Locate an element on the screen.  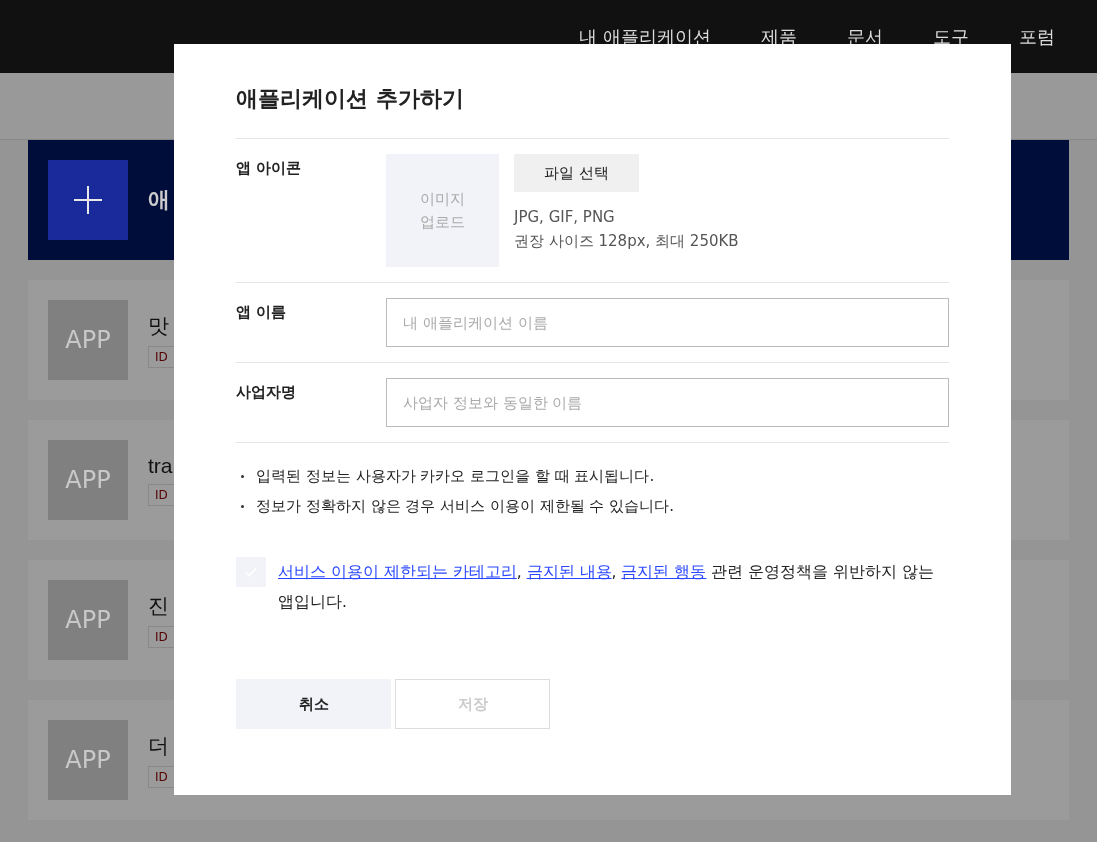
cancel-button: 취소 is located at coordinates (313, 704).